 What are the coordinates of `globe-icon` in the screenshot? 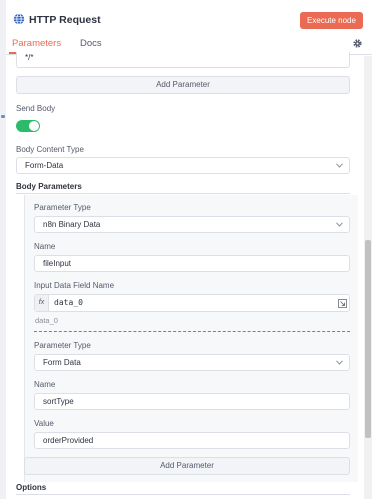 It's located at (19, 19).